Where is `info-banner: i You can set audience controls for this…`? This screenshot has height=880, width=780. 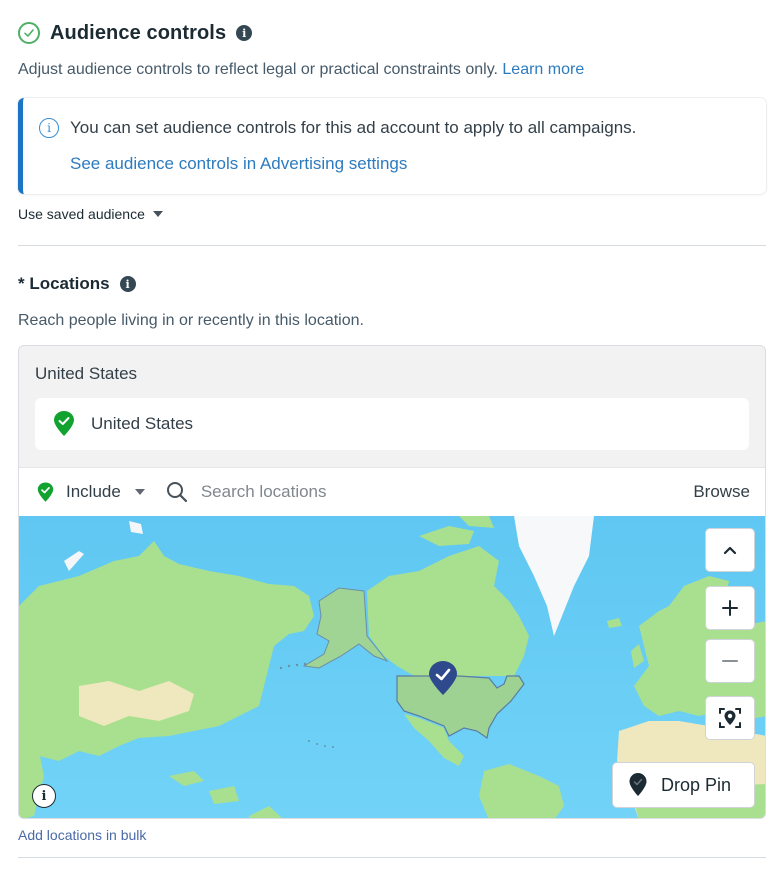
info-banner: i You can set audience controls for this… is located at coordinates (392, 146).